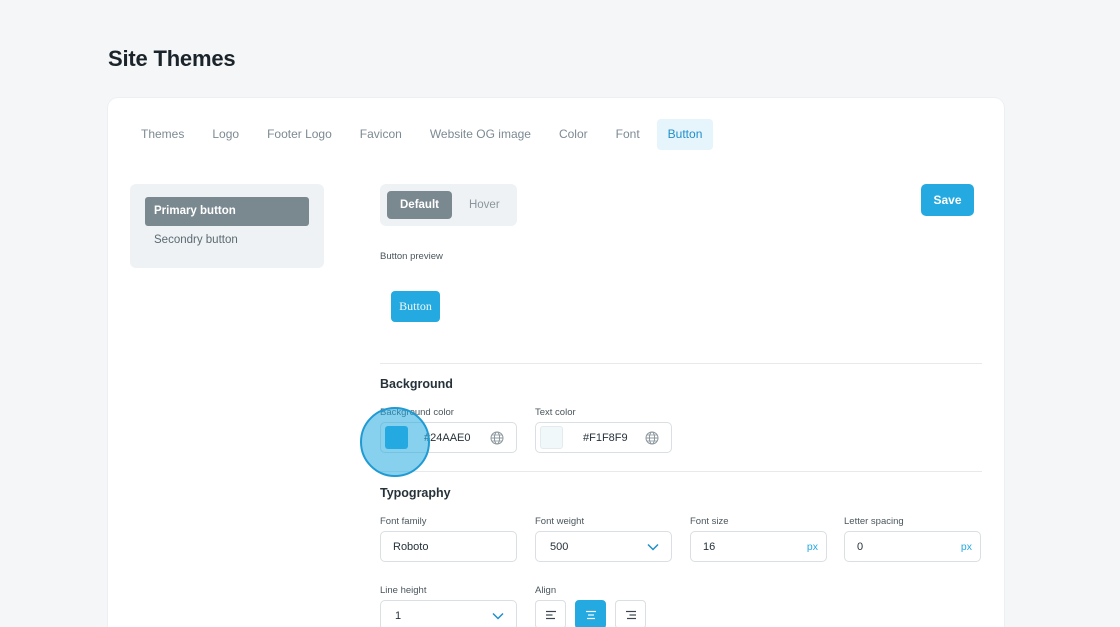 This screenshot has height=627, width=1120. I want to click on state-toggle: Default Hover, so click(448, 205).